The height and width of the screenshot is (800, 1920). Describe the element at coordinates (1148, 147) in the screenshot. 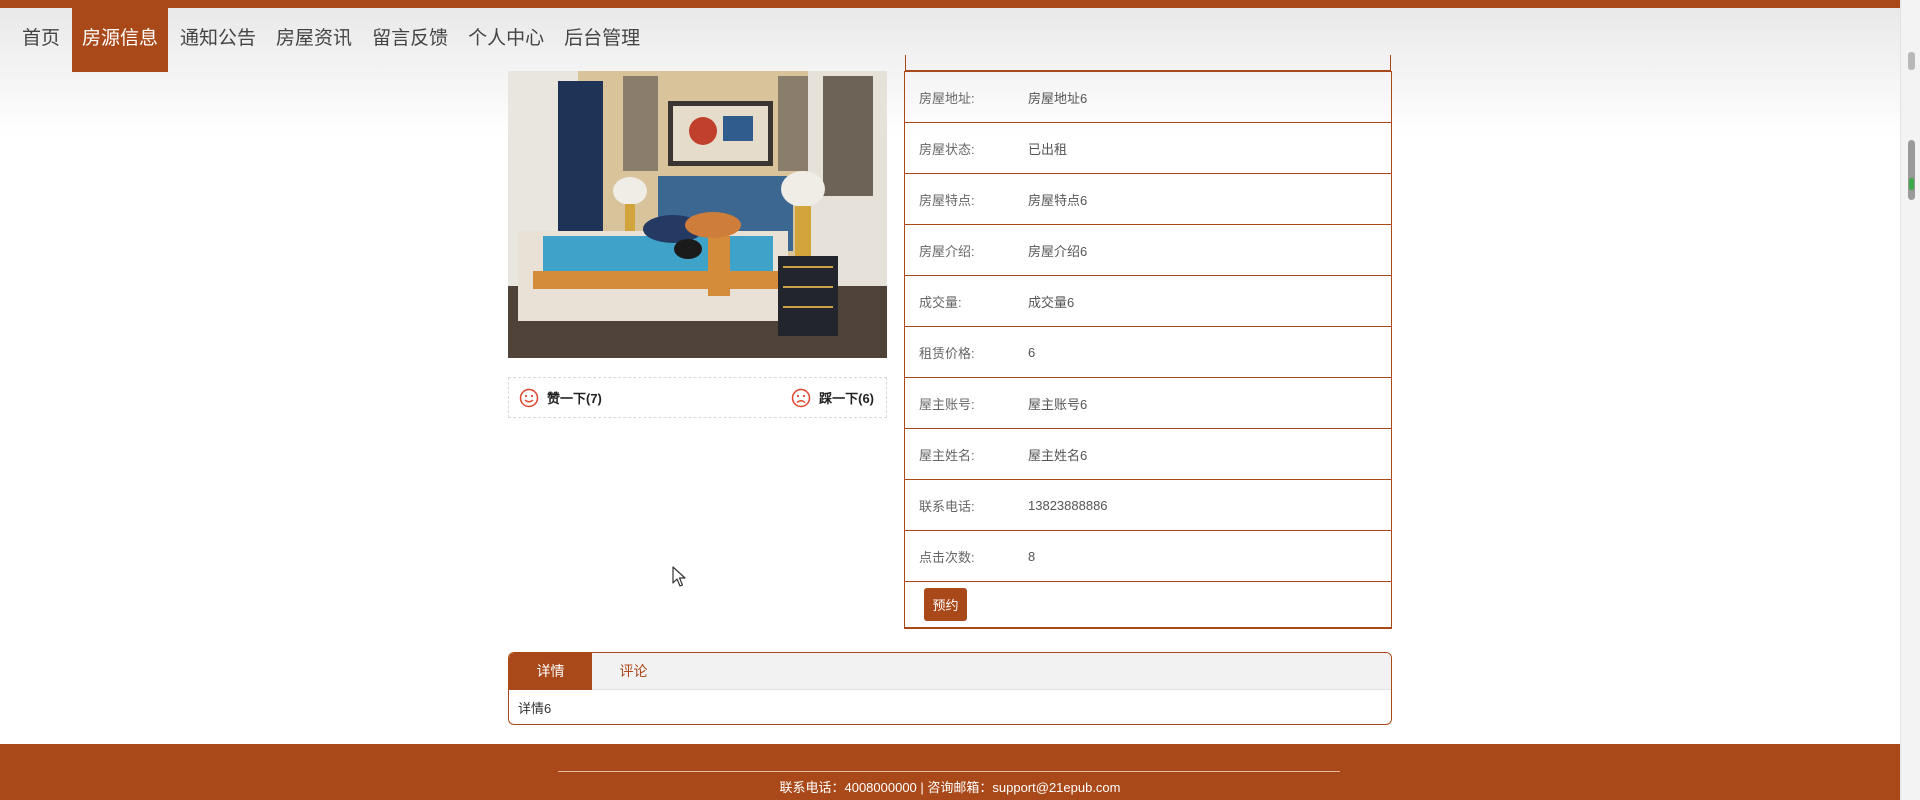

I see `detail-row-status: 房屋状态: 已出租` at that location.